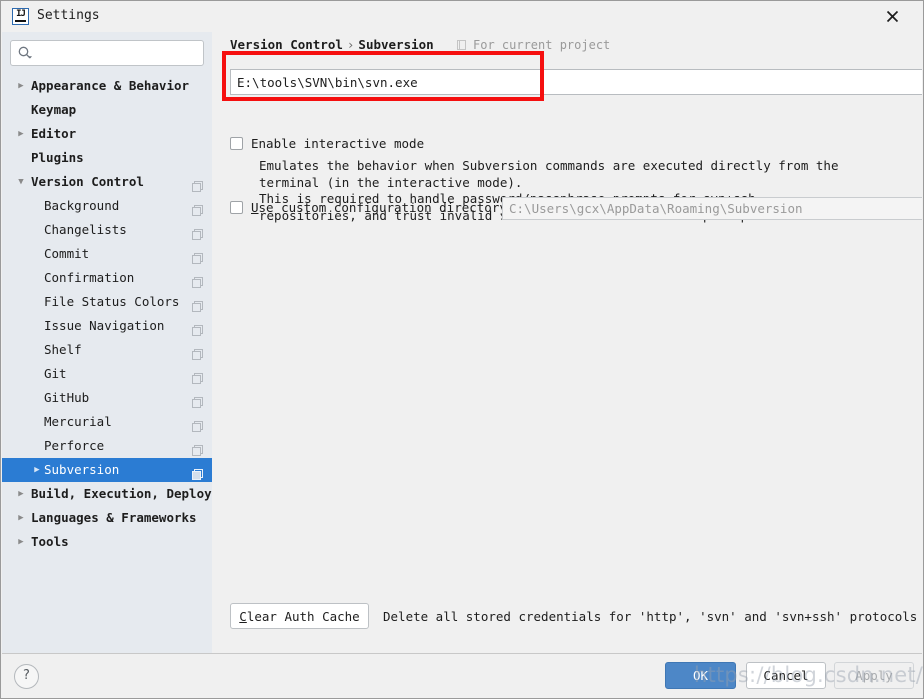 The image size is (924, 699). What do you see at coordinates (85, 229) in the screenshot?
I see `sidebar-item-label: Changelists` at bounding box center [85, 229].